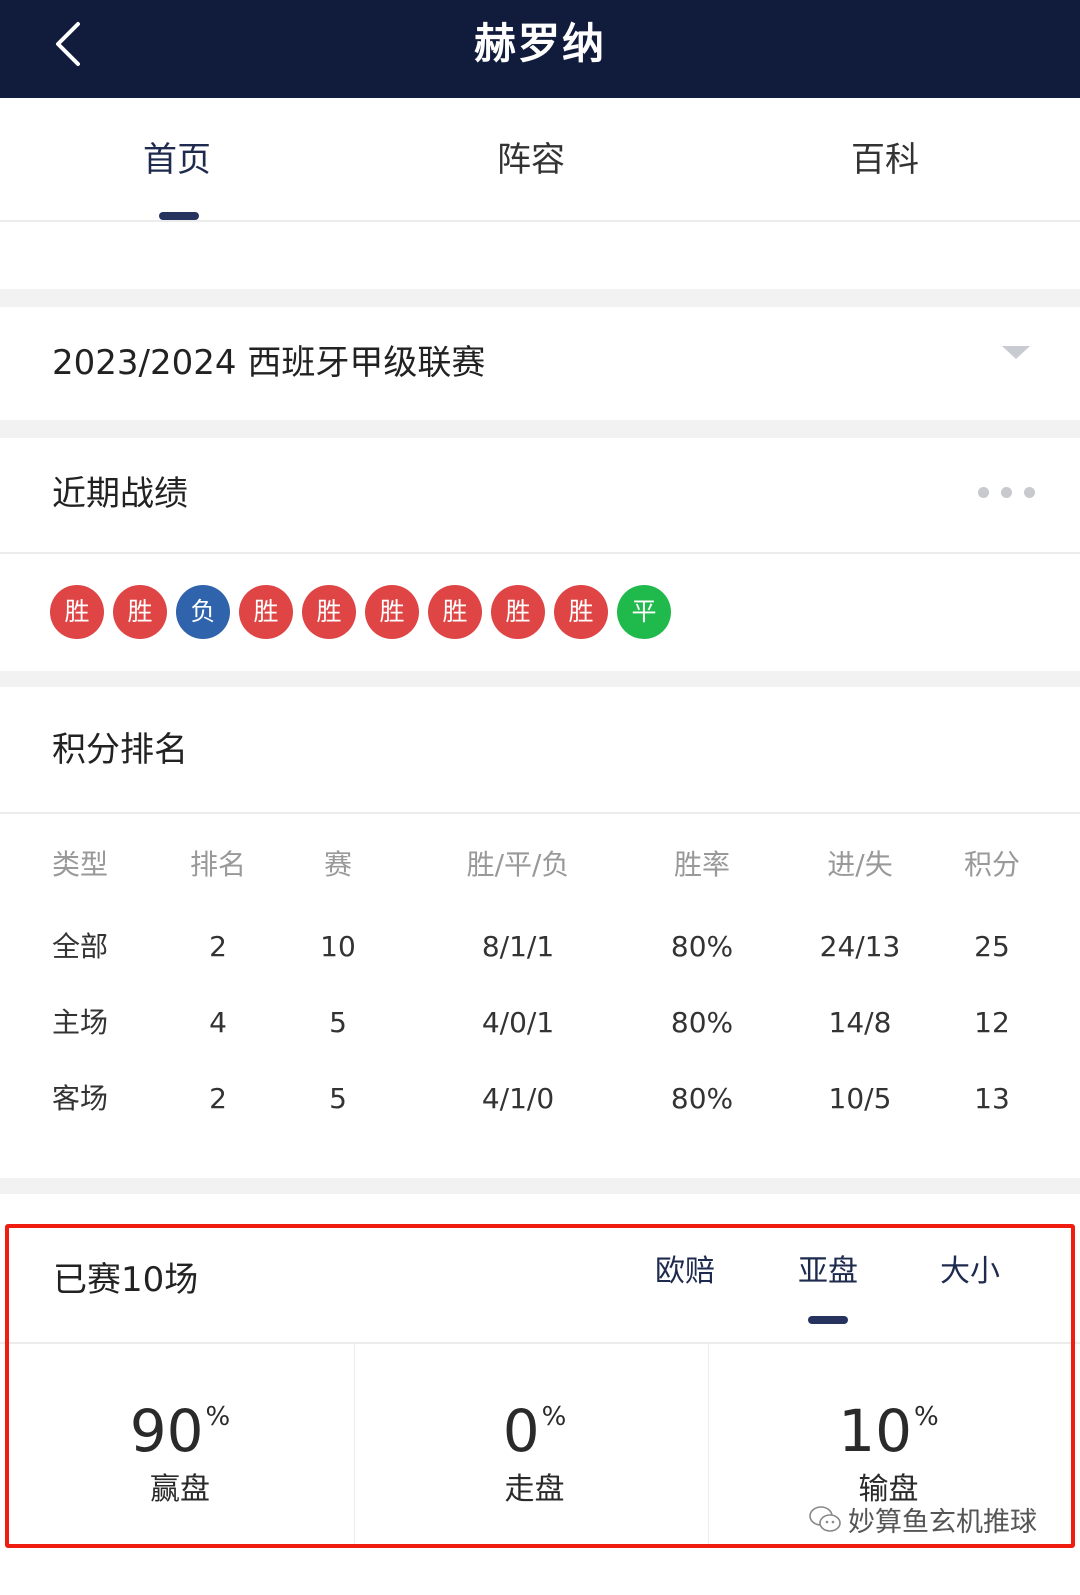  Describe the element at coordinates (179, 216) in the screenshot. I see `active-tab-indicator` at that location.